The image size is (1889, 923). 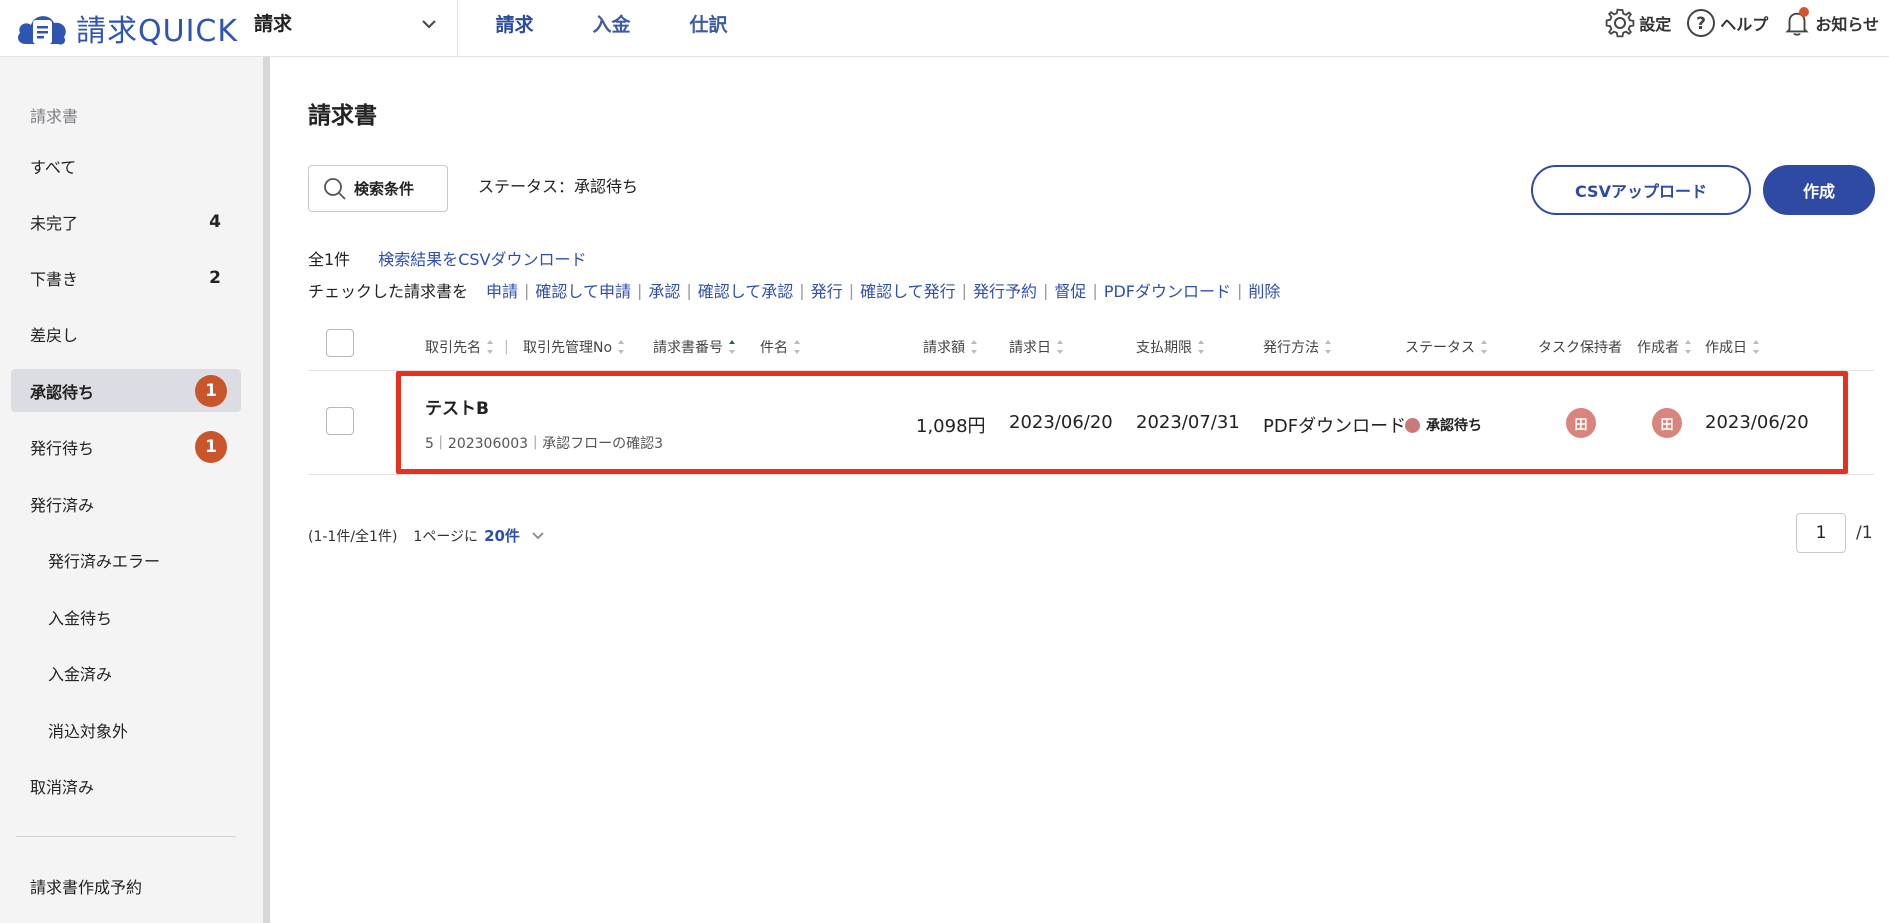 What do you see at coordinates (1757, 422) in the screenshot?
I see `row-created-date: 2023/06/20` at bounding box center [1757, 422].